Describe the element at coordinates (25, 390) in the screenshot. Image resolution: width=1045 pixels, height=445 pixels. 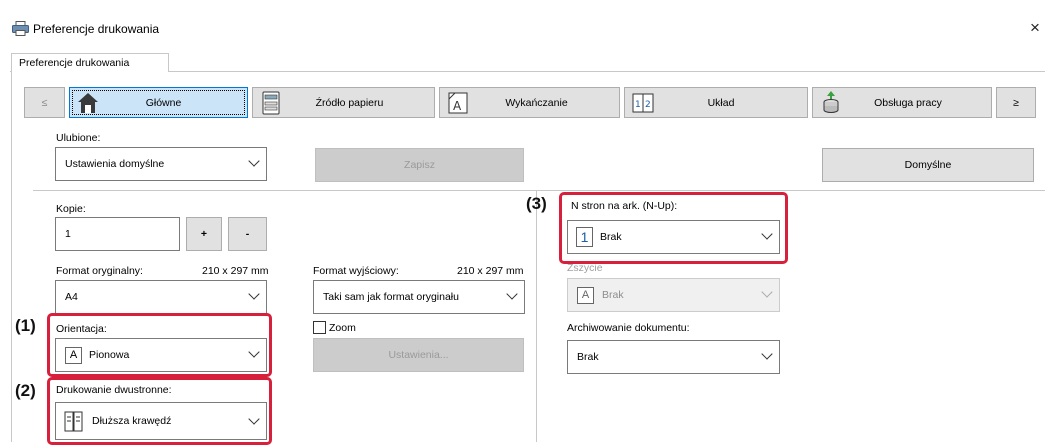
I see `callout-2: (2)` at that location.